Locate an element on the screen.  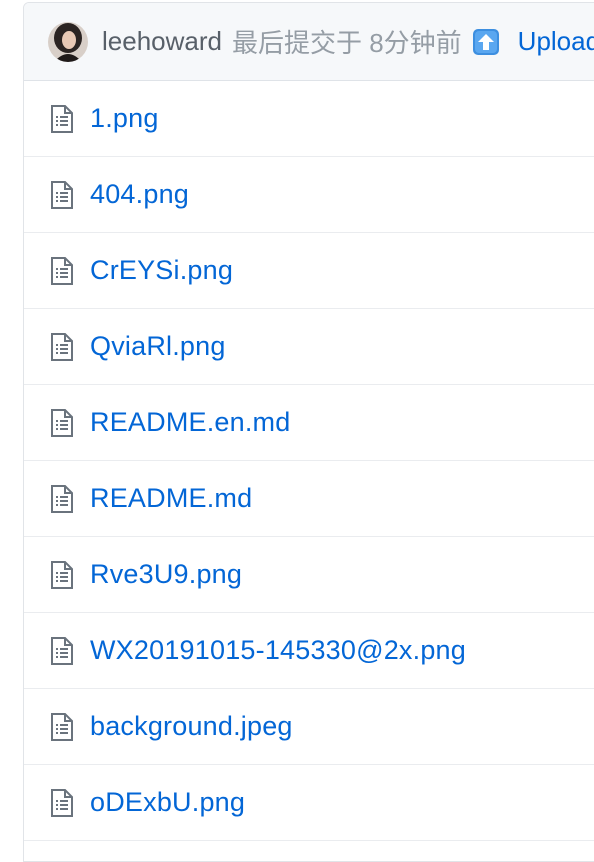
file-row: WX20191015-145330@2x.png is located at coordinates (309, 651).